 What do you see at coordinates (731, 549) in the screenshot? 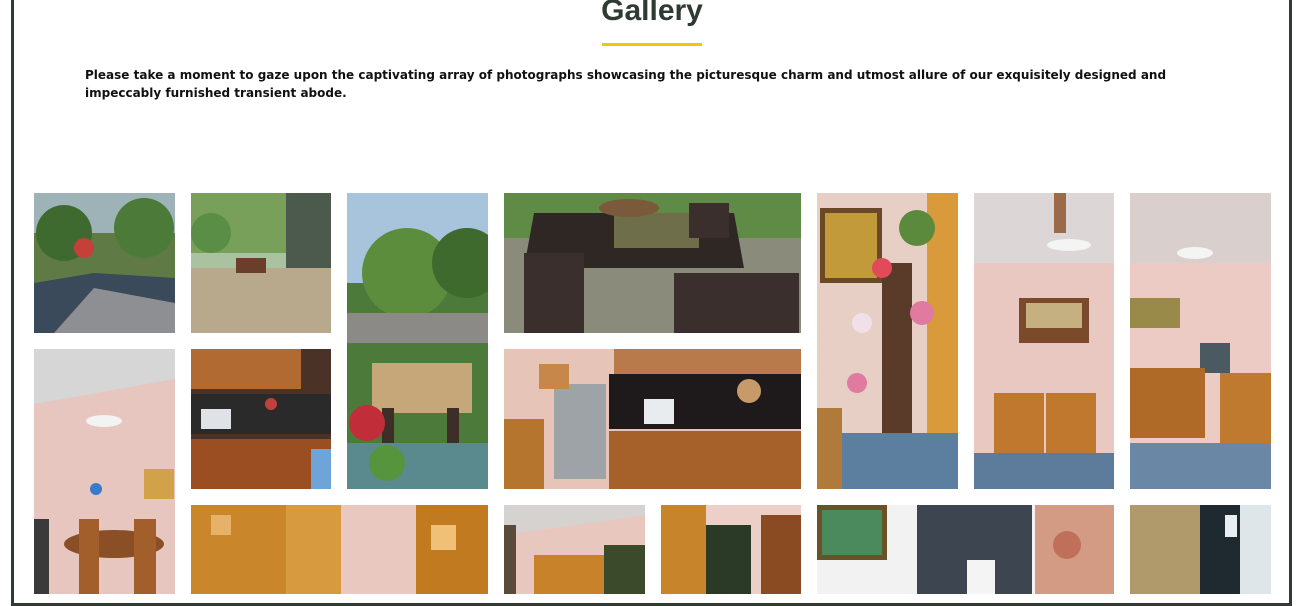
I see `photo-bedroom-bunk` at bounding box center [731, 549].